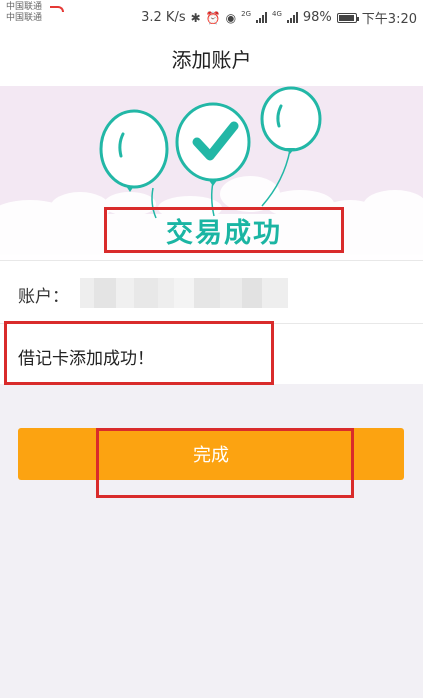 The width and height of the screenshot is (423, 698). Describe the element at coordinates (277, 13) in the screenshot. I see `network-4g-label: 4G` at that location.